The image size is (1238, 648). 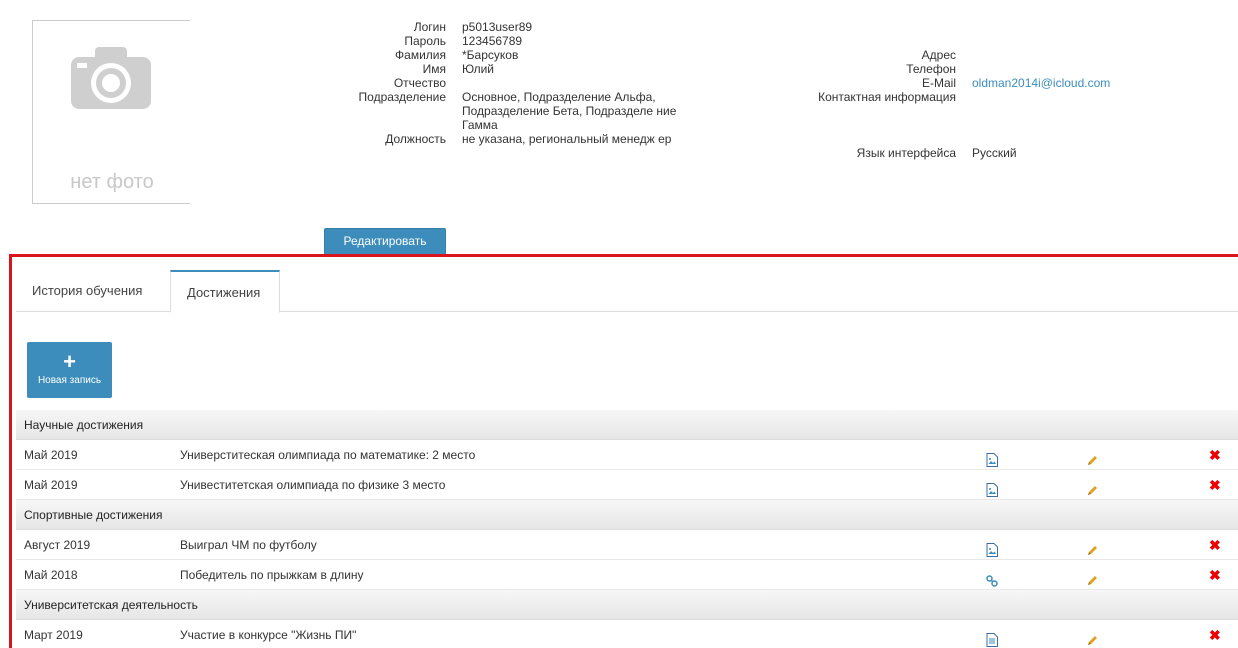 What do you see at coordinates (627, 575) in the screenshot?
I see `table-row: Май 2018 Победитель по прыжкам в длину ✖` at bounding box center [627, 575].